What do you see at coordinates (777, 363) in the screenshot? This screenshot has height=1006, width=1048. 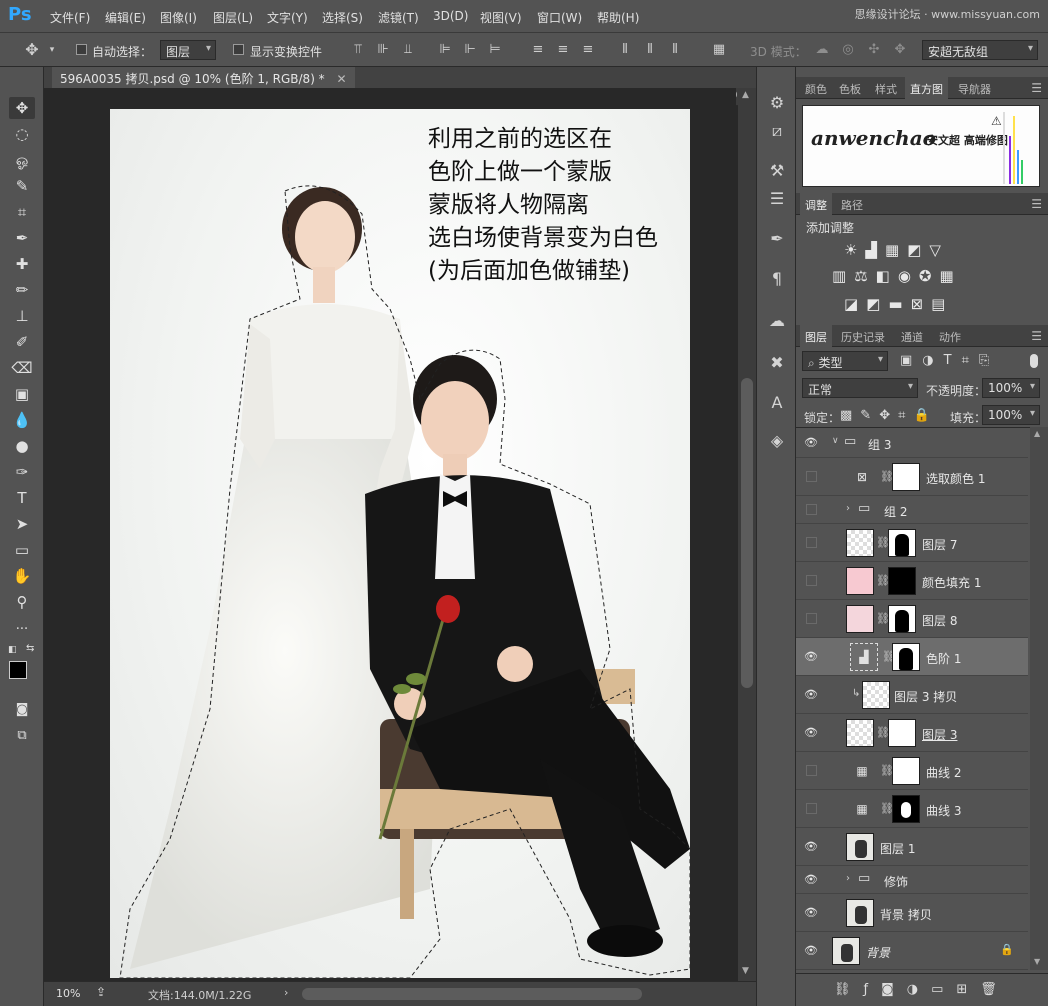 I see `tools-cross-icon: ✖` at bounding box center [777, 363].